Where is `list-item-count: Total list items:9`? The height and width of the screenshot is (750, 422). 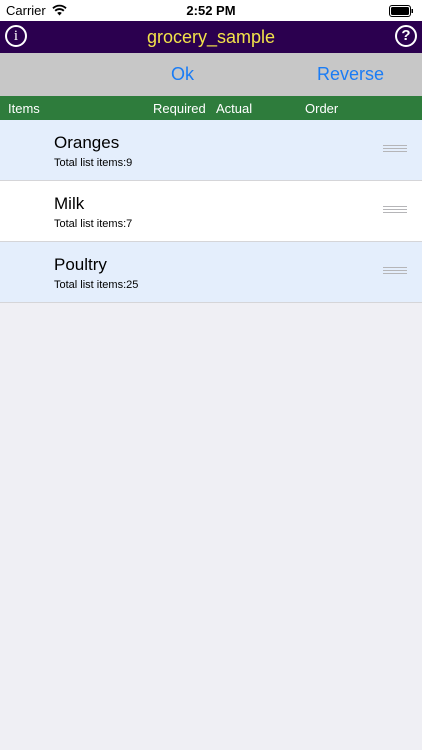 list-item-count: Total list items:9 is located at coordinates (93, 163).